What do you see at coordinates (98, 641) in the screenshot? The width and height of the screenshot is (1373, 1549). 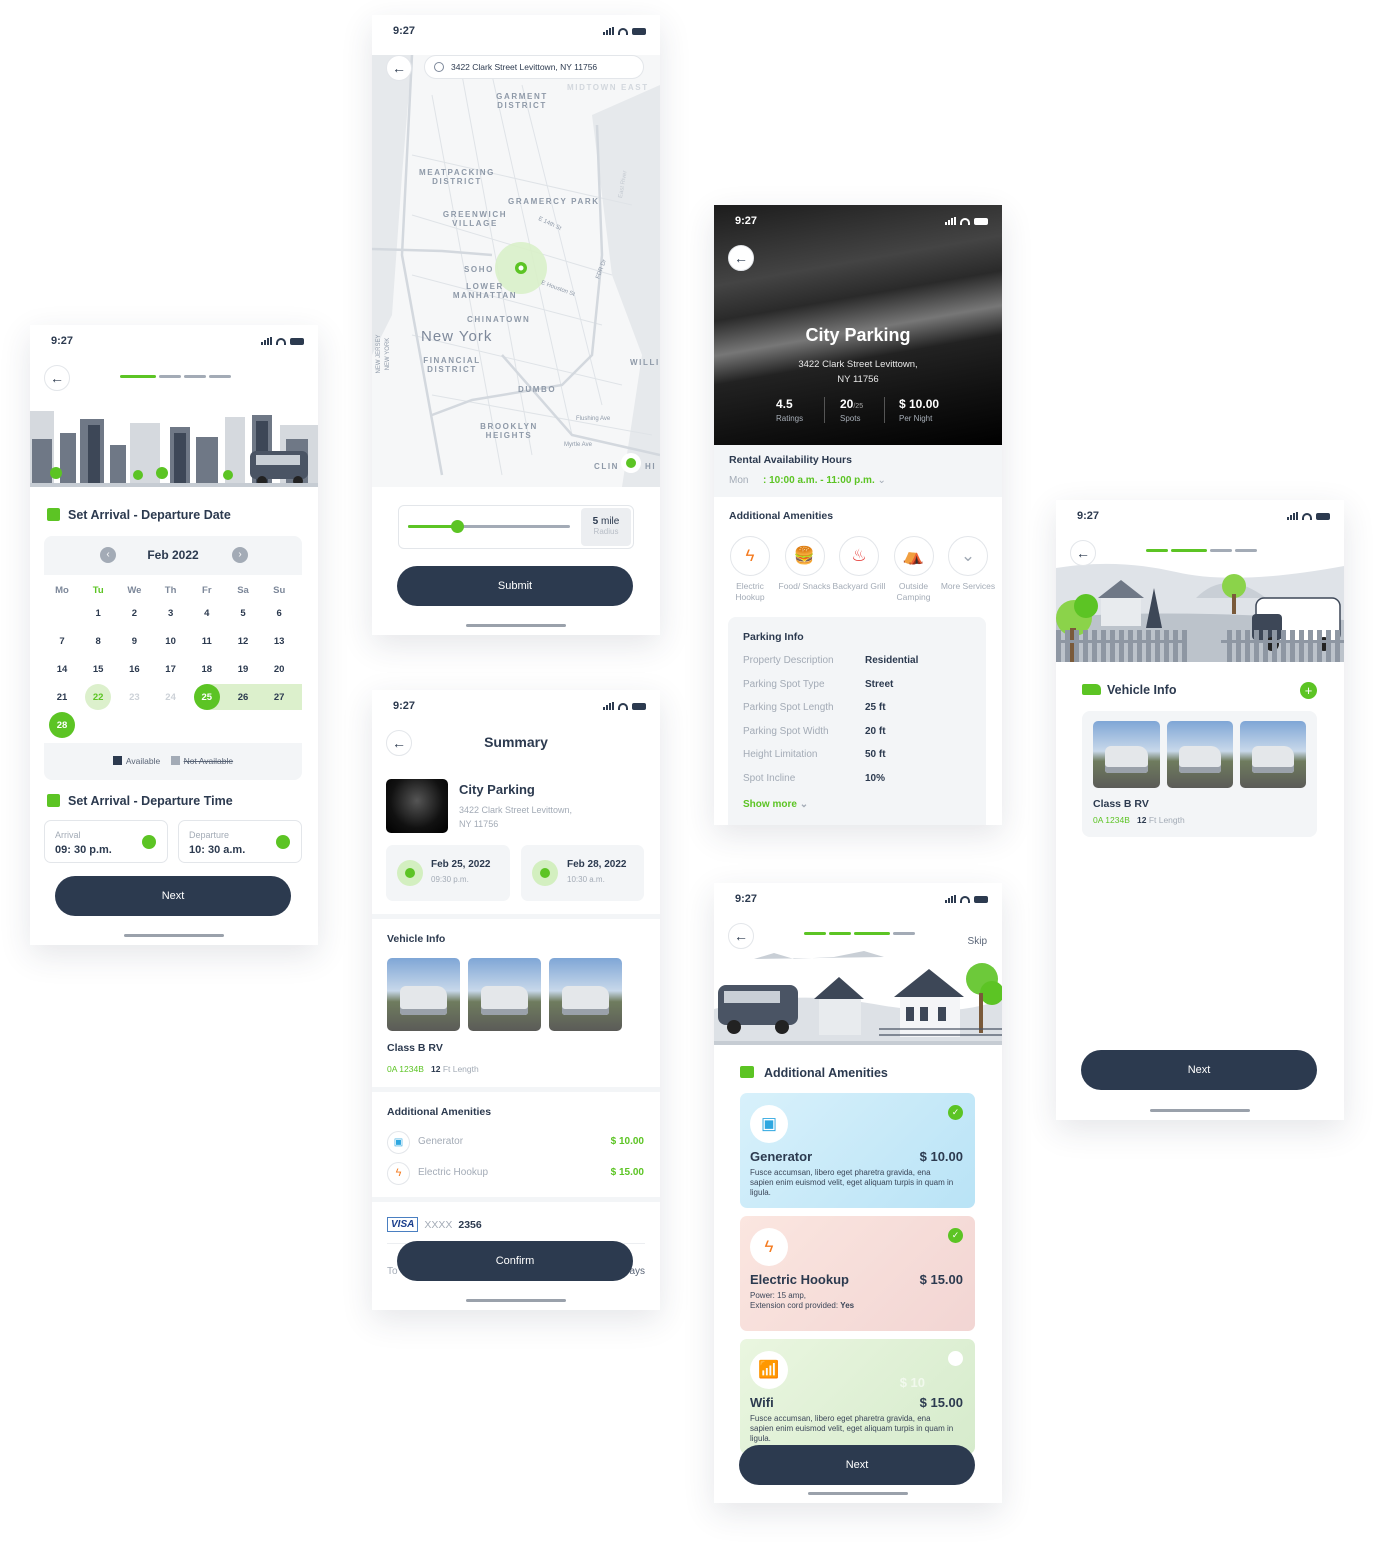 I see `calendar-day: 8` at bounding box center [98, 641].